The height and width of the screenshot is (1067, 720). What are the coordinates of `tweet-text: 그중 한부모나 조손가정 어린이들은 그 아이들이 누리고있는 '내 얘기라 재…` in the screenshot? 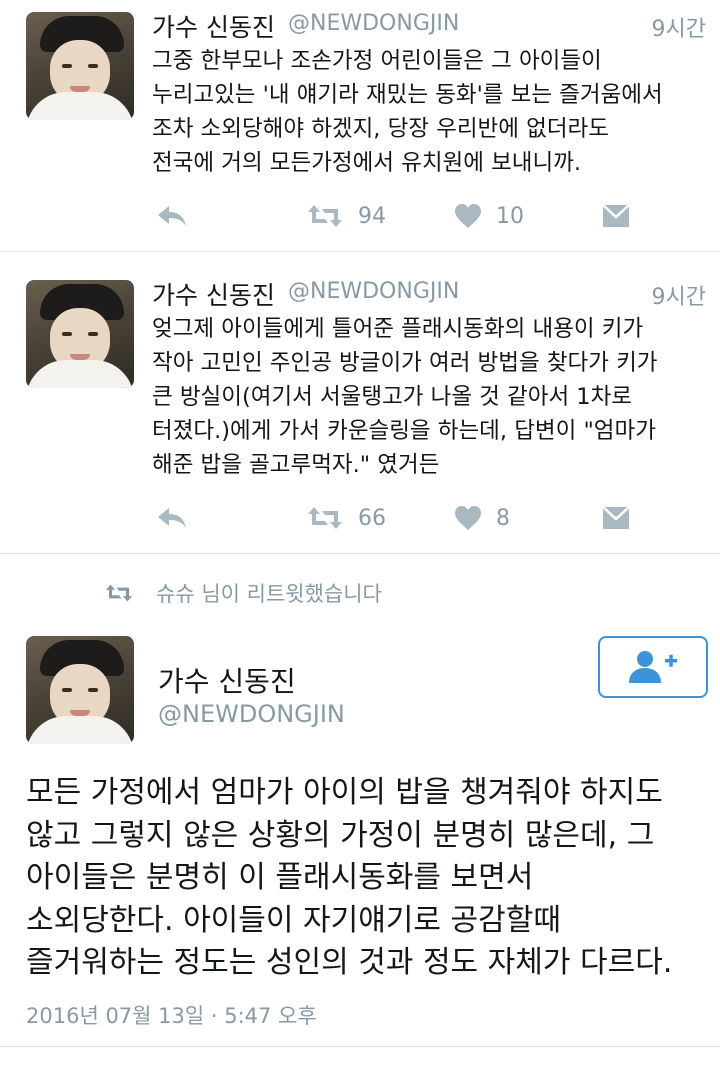 It's located at (407, 112).